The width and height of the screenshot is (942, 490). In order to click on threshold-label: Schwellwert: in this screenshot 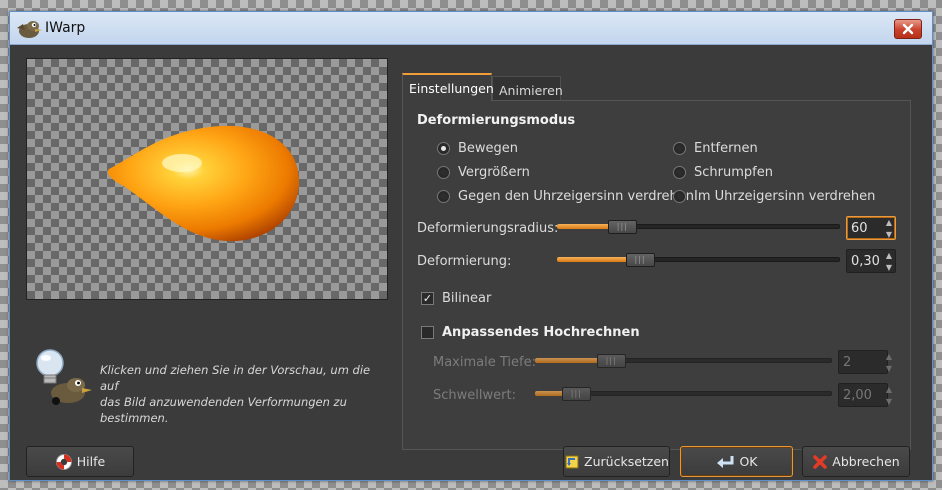, I will do `click(474, 395)`.